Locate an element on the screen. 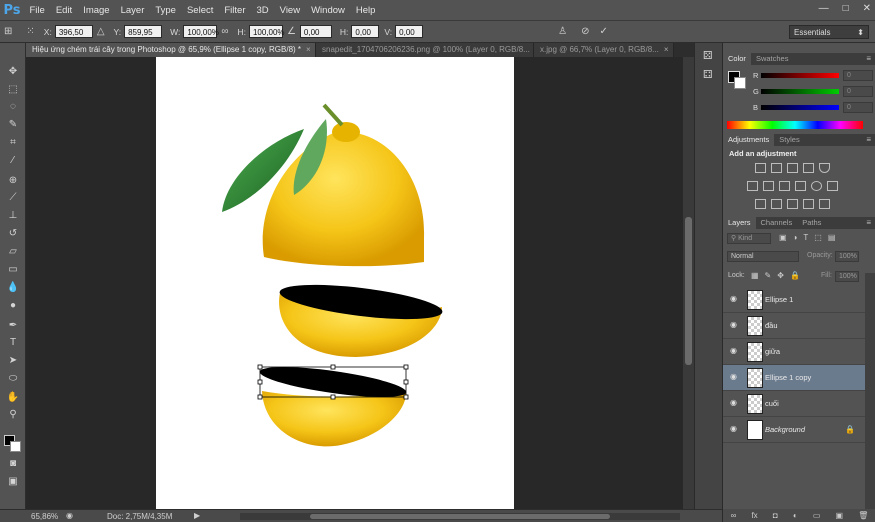  green-gradient is located at coordinates (800, 91).